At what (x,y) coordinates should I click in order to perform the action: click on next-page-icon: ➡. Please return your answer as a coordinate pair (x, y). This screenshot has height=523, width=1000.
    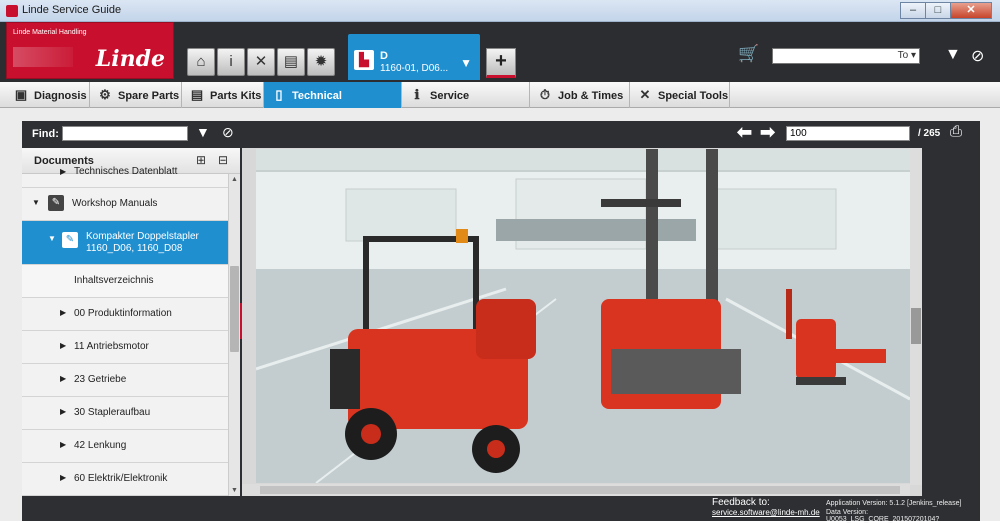
    Looking at the image, I should click on (767, 132).